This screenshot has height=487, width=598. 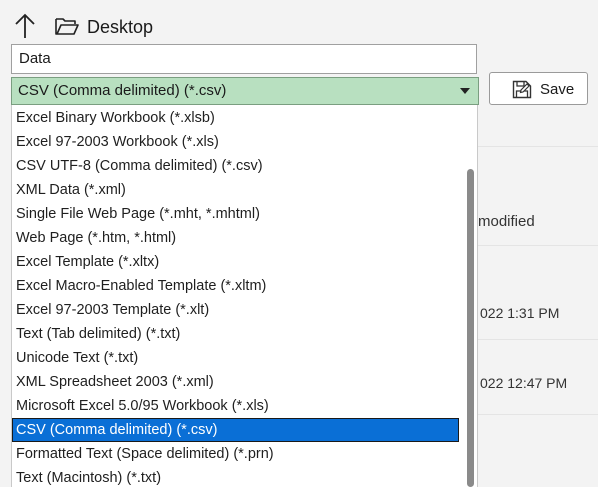 I want to click on filetype-option: Single File Web Page (*.mht, *.mhtml), so click(x=235, y=214).